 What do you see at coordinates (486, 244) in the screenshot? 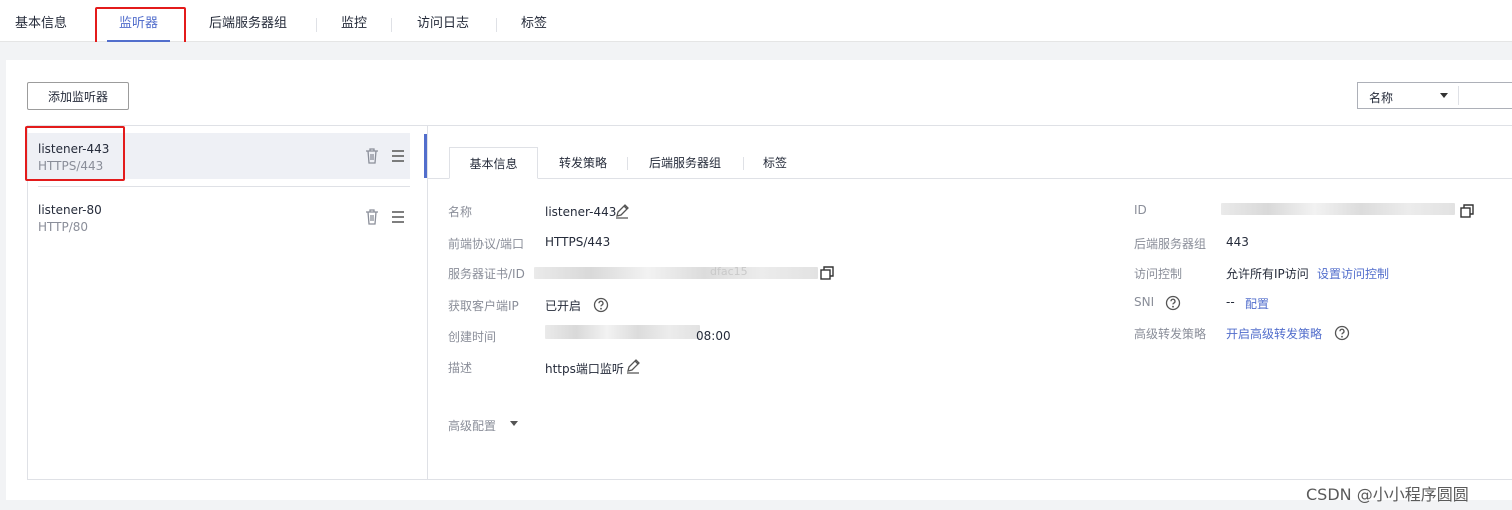
I see `frontend-label: 前端协议/端口` at bounding box center [486, 244].